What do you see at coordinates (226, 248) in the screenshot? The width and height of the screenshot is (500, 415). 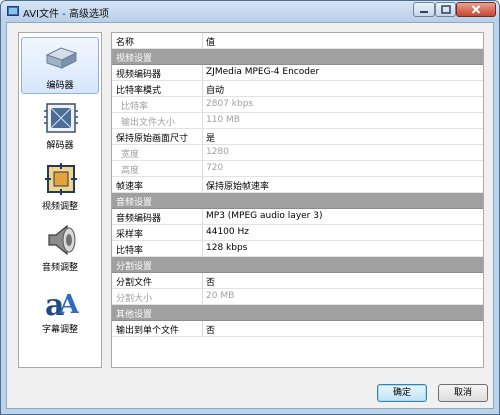 I see `property-value: 128 kbps` at bounding box center [226, 248].